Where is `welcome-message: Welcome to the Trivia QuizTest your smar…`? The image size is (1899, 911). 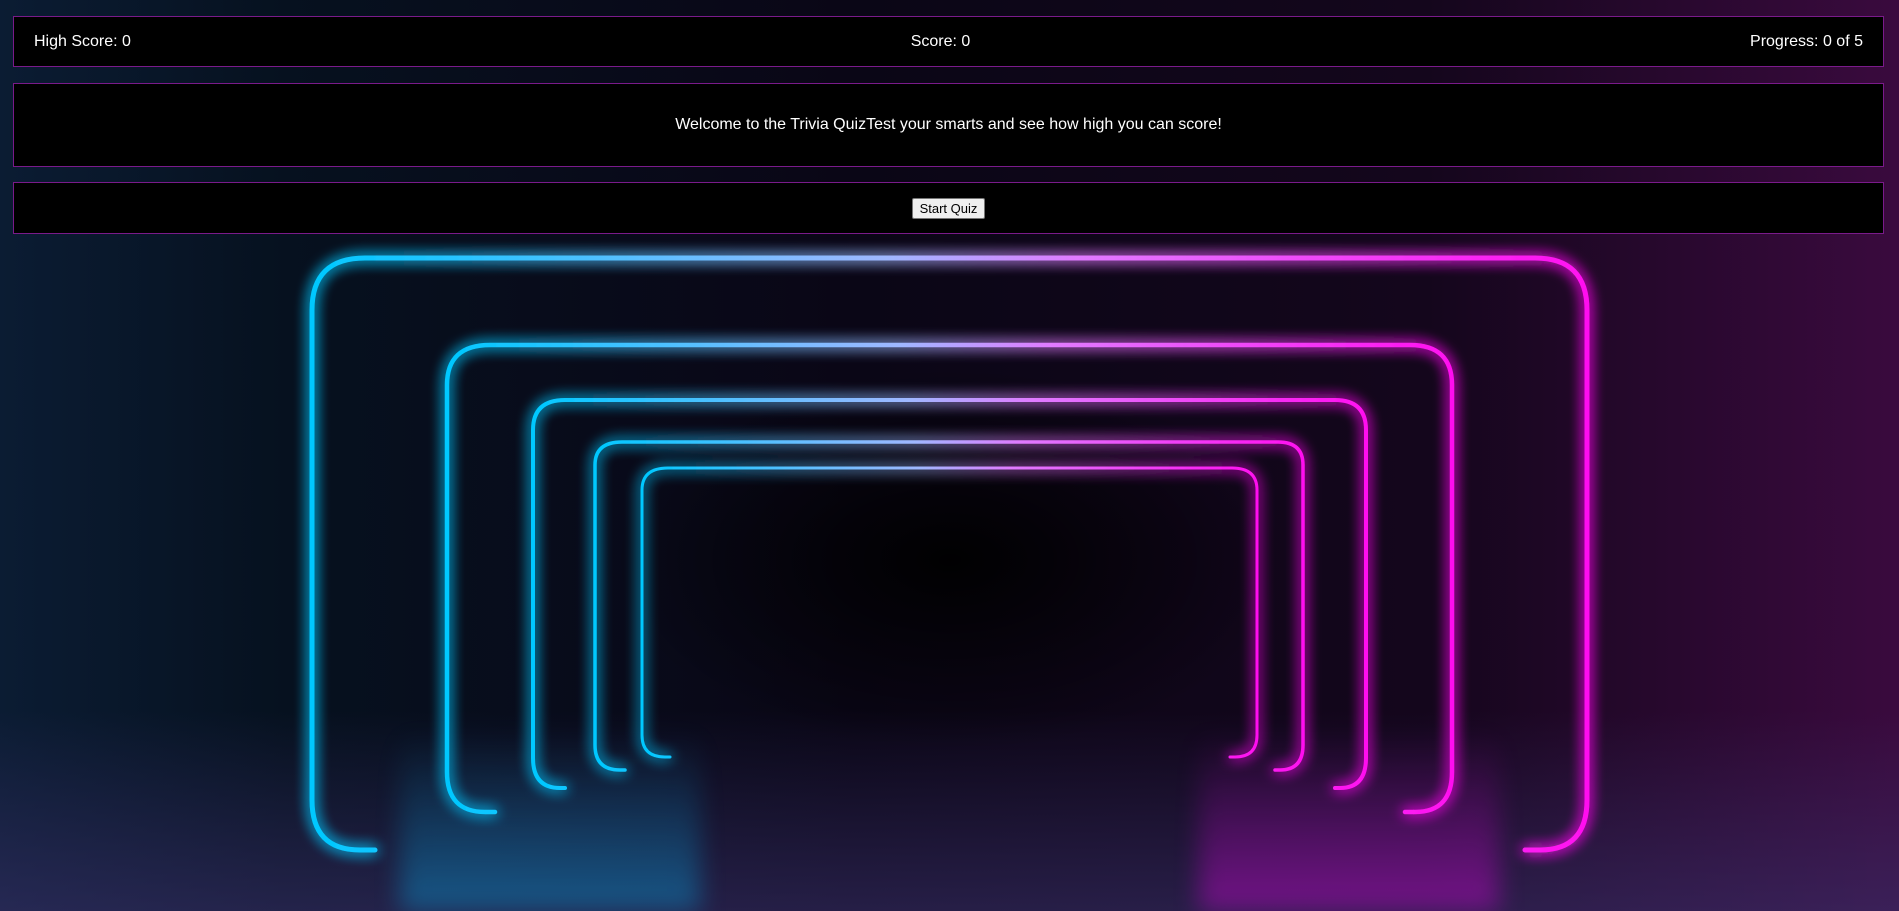
welcome-message: Welcome to the Trivia QuizTest your smar… is located at coordinates (948, 124).